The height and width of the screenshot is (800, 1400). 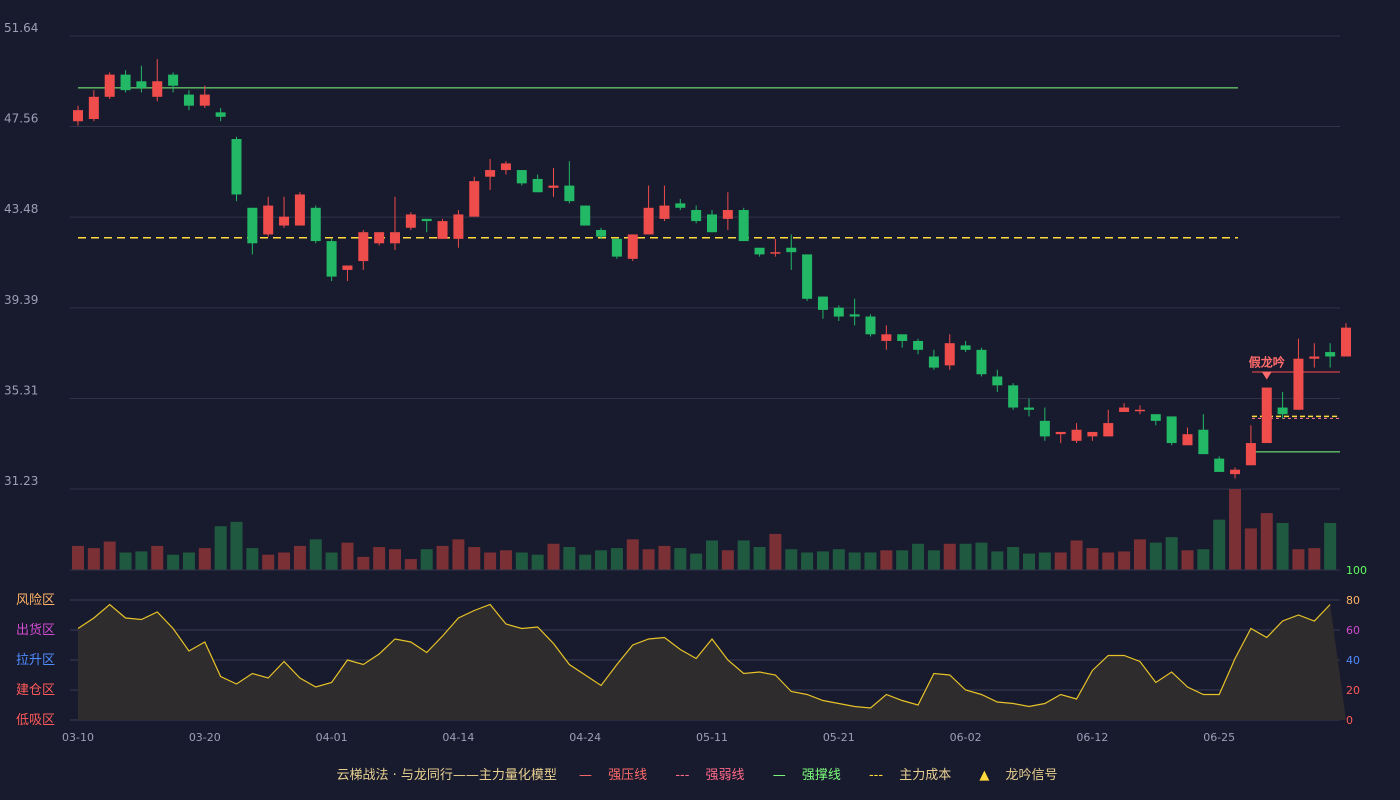 I want to click on date-tick-label: 03-10, so click(x=78, y=737).